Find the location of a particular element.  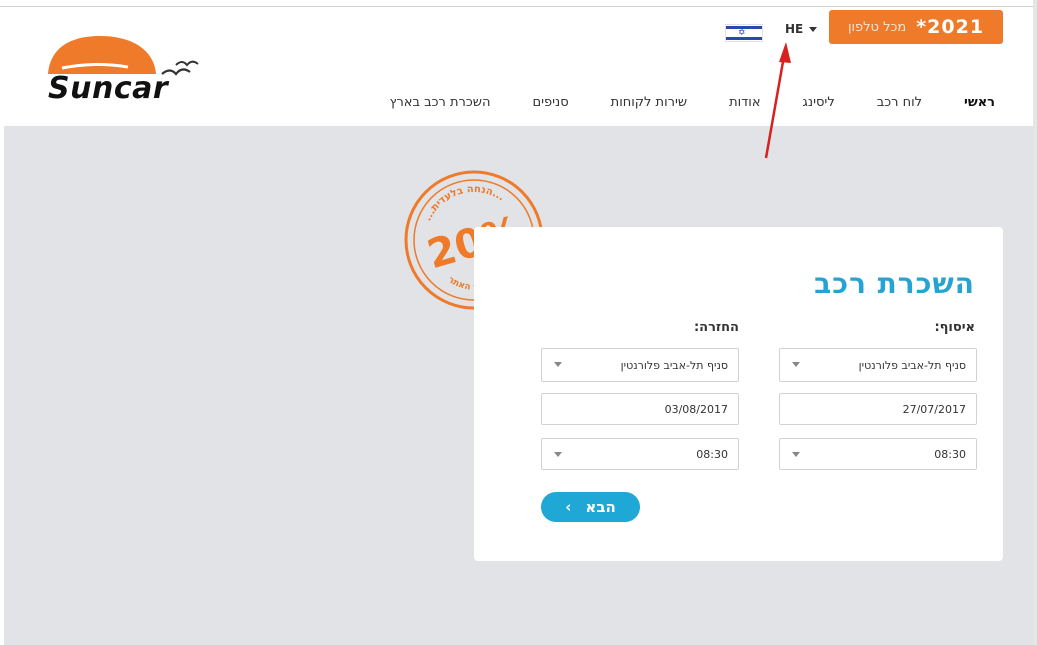

phone-order-button: 2021* מכל טלפון is located at coordinates (916, 27).